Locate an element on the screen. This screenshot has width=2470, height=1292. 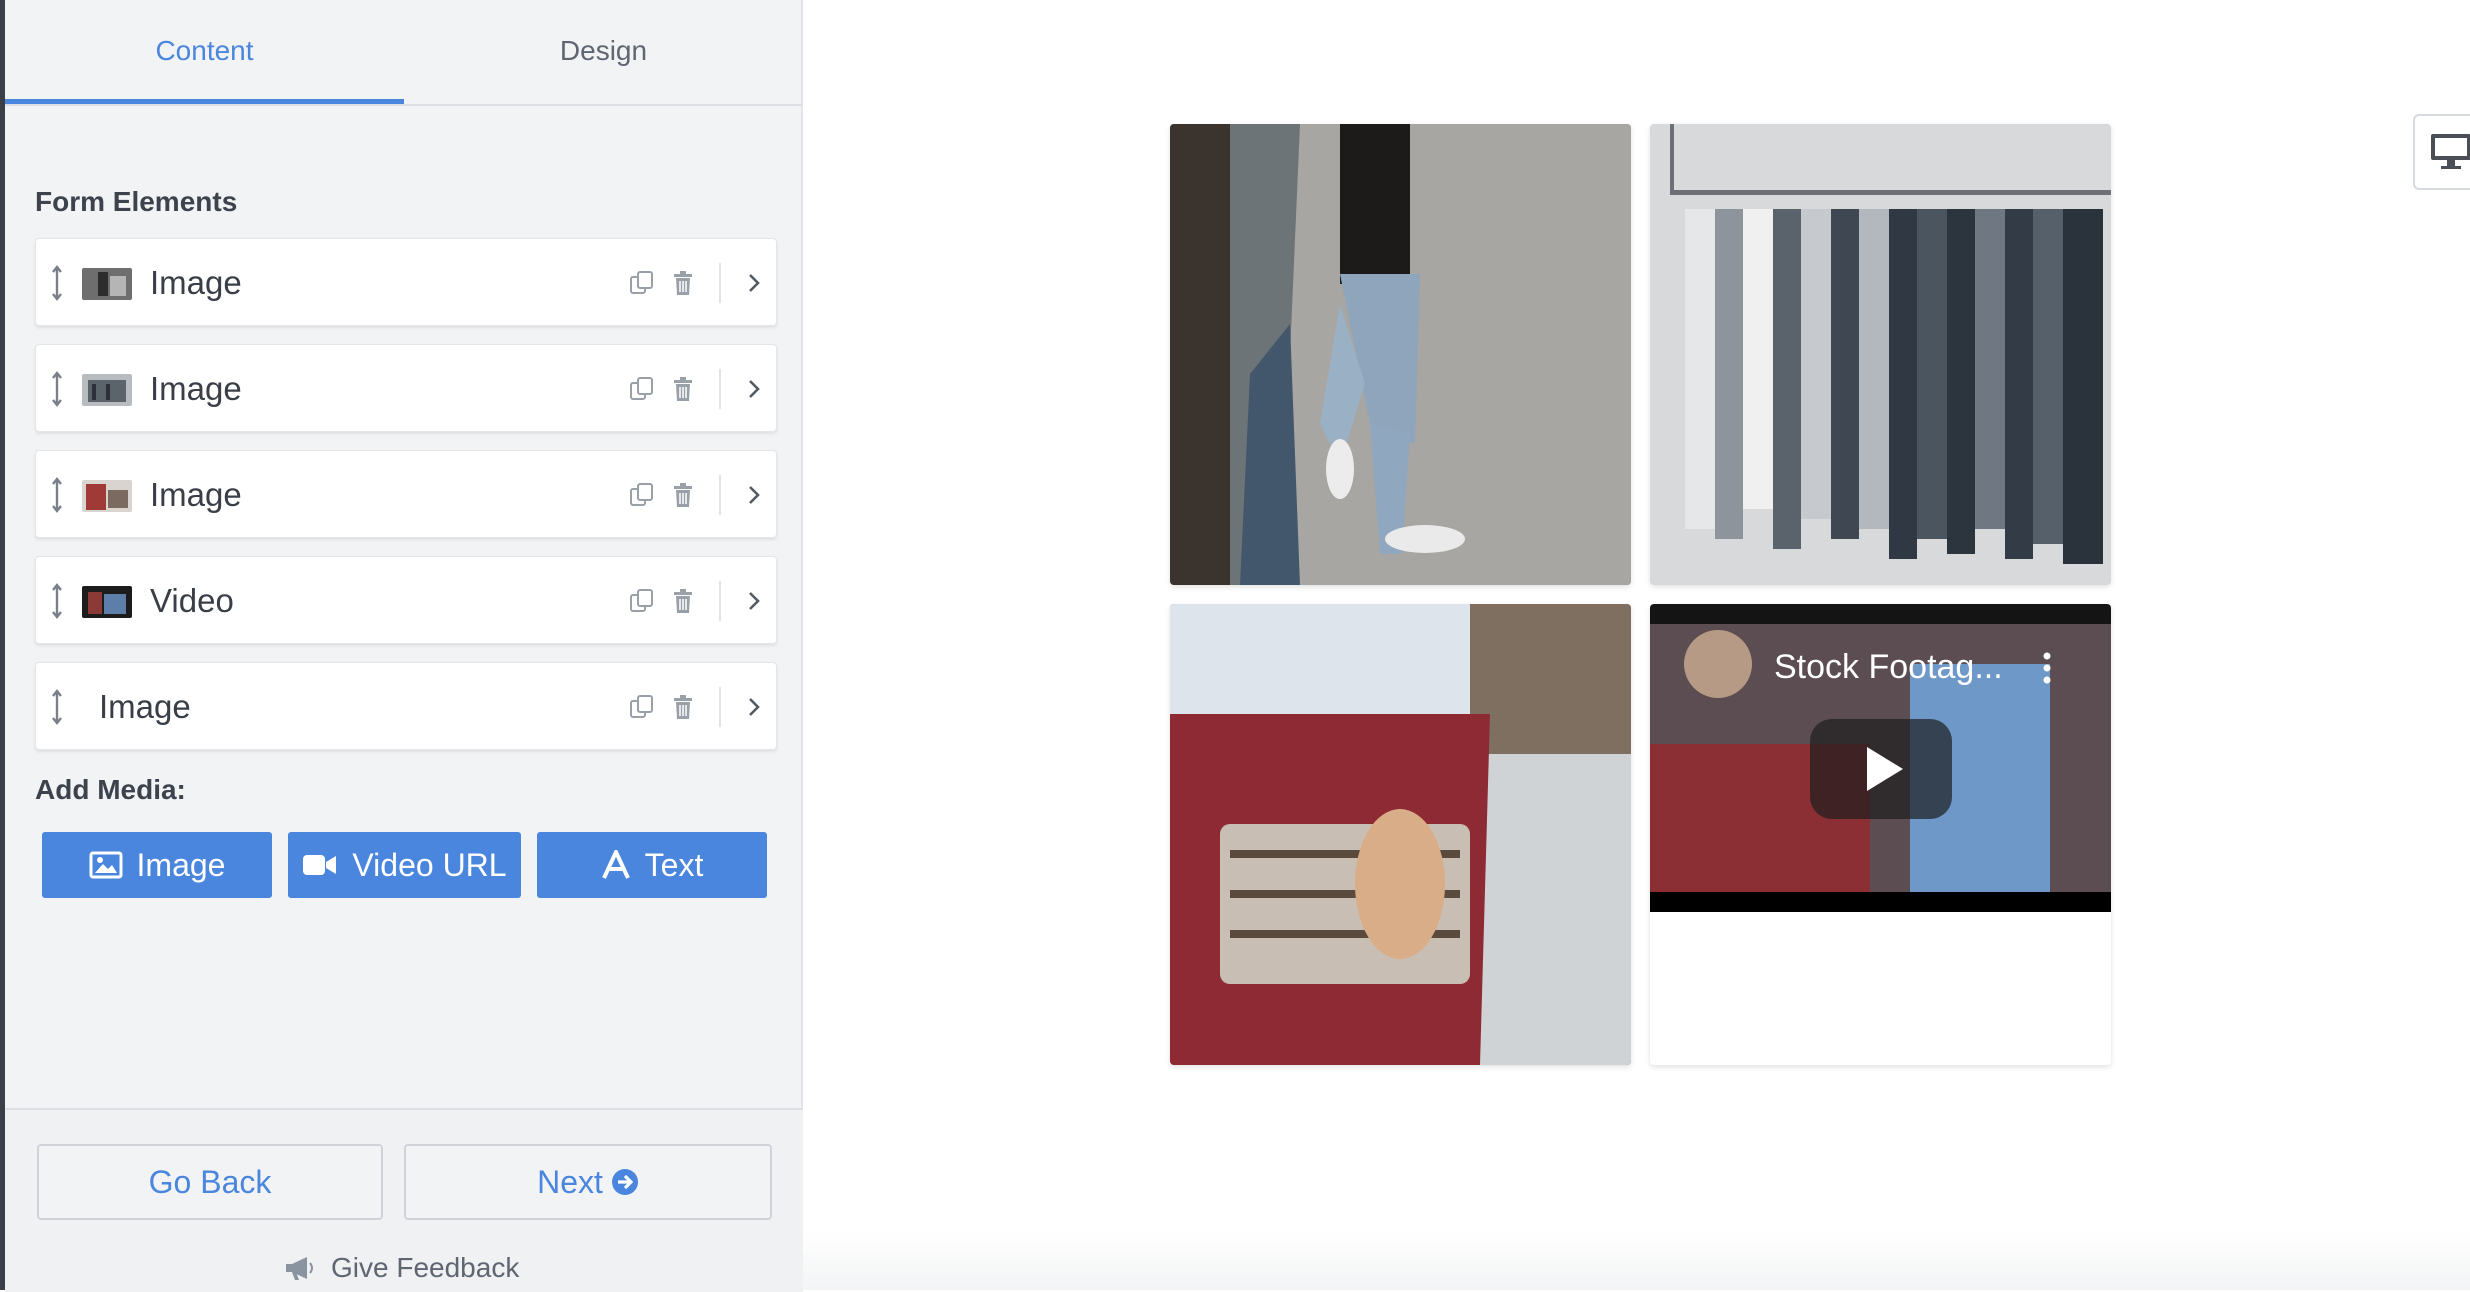
fashion-photo-jeans is located at coordinates (1400, 354).